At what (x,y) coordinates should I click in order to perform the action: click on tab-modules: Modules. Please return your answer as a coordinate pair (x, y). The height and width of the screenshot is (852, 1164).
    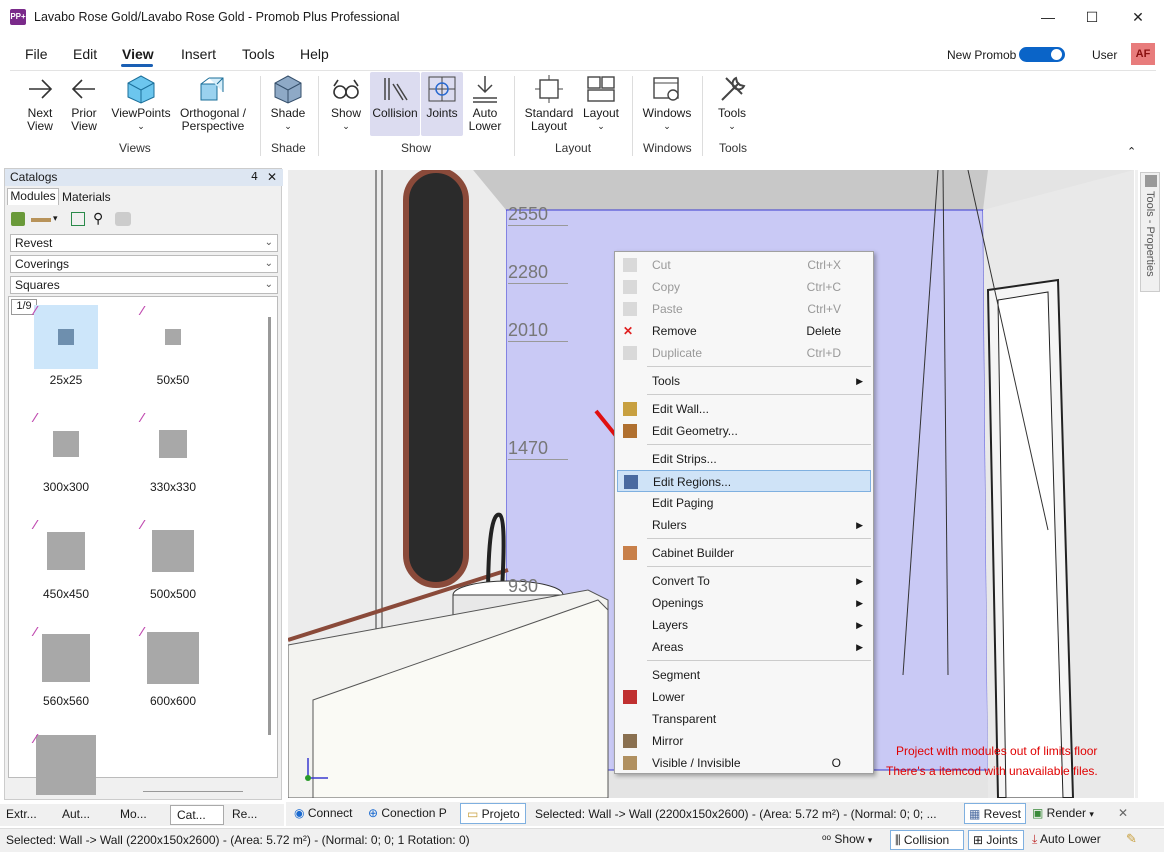
    Looking at the image, I should click on (33, 196).